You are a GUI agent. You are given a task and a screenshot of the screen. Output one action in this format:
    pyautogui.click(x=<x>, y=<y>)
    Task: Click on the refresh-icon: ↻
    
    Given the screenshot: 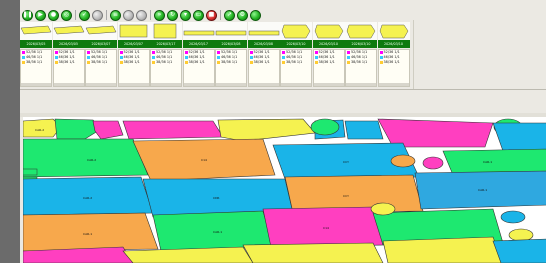 What is the action you would take?
    pyautogui.click(x=172, y=15)
    